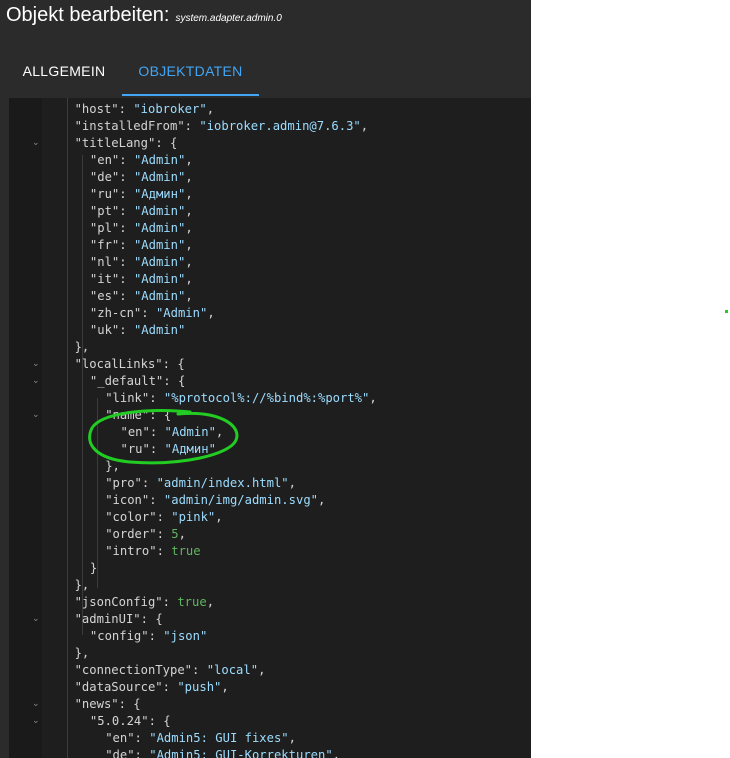 The height and width of the screenshot is (758, 730). Describe the element at coordinates (152, 551) in the screenshot. I see `code-line: "intro": true` at that location.